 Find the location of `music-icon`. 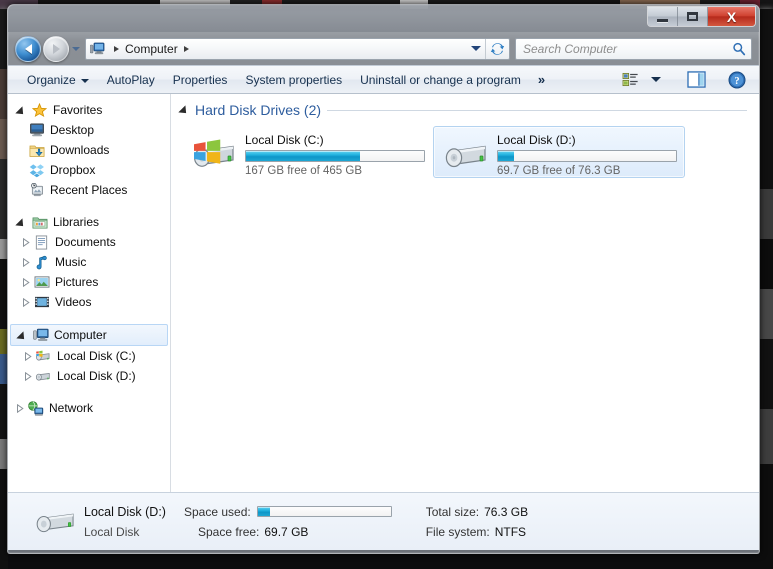

music-icon is located at coordinates (41, 262).